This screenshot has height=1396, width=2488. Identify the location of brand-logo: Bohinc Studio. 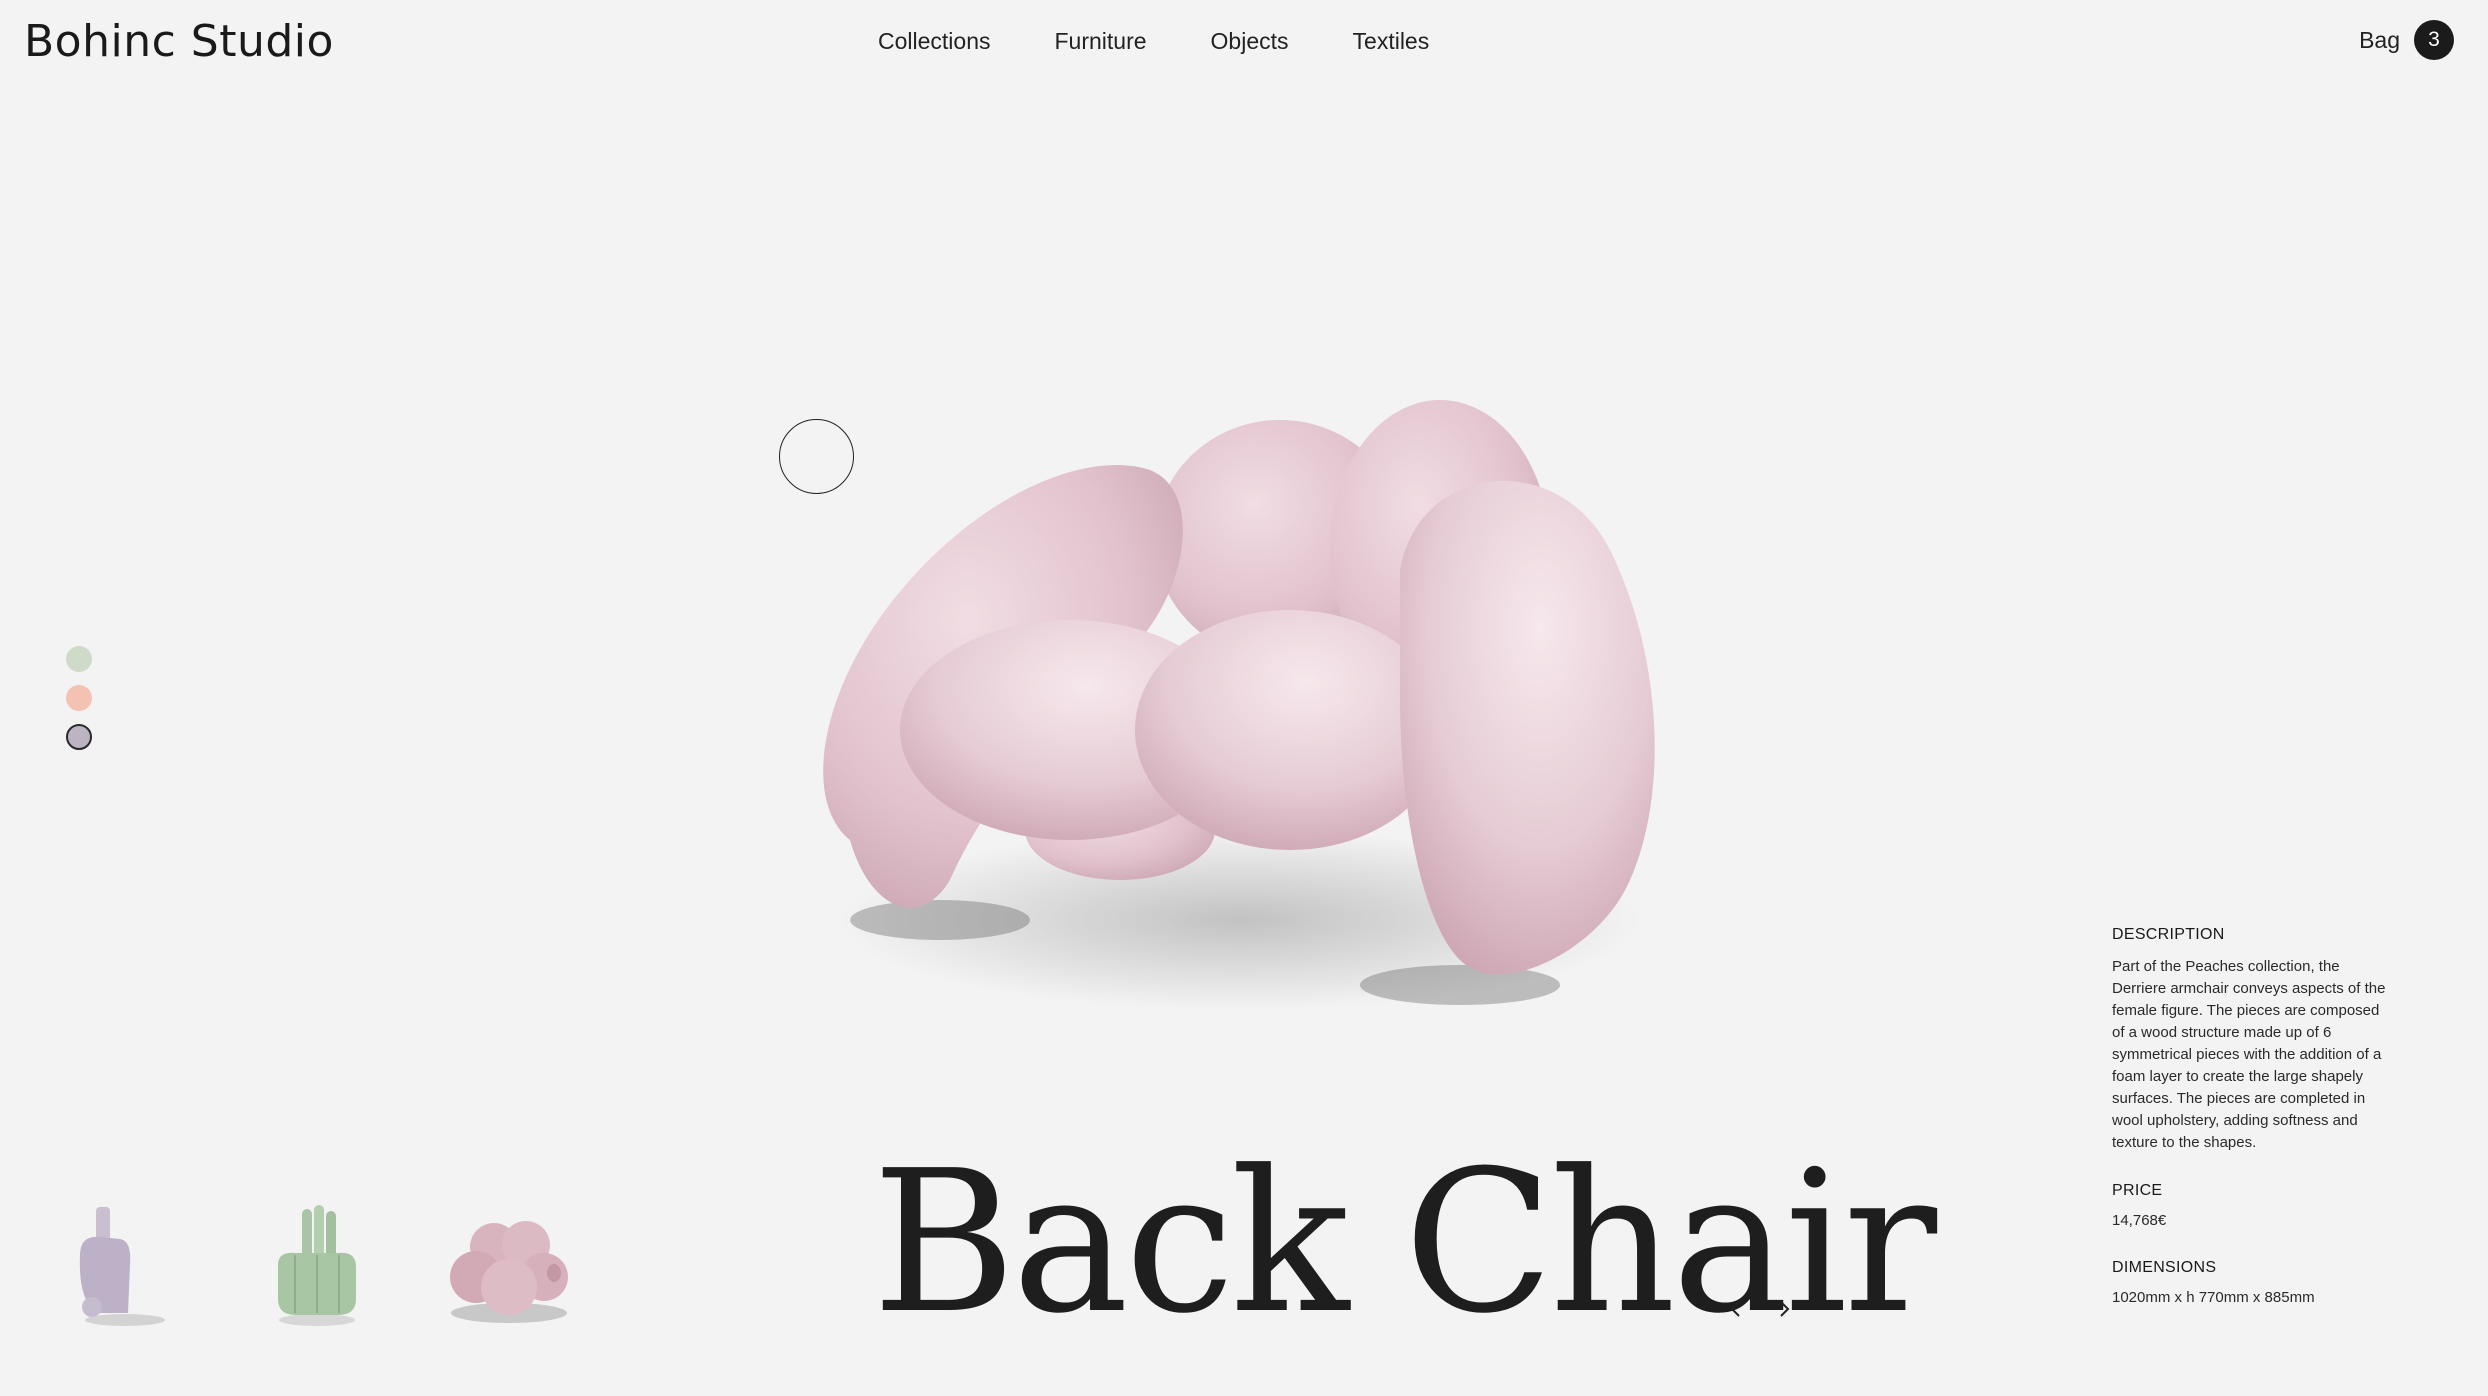
(179, 41).